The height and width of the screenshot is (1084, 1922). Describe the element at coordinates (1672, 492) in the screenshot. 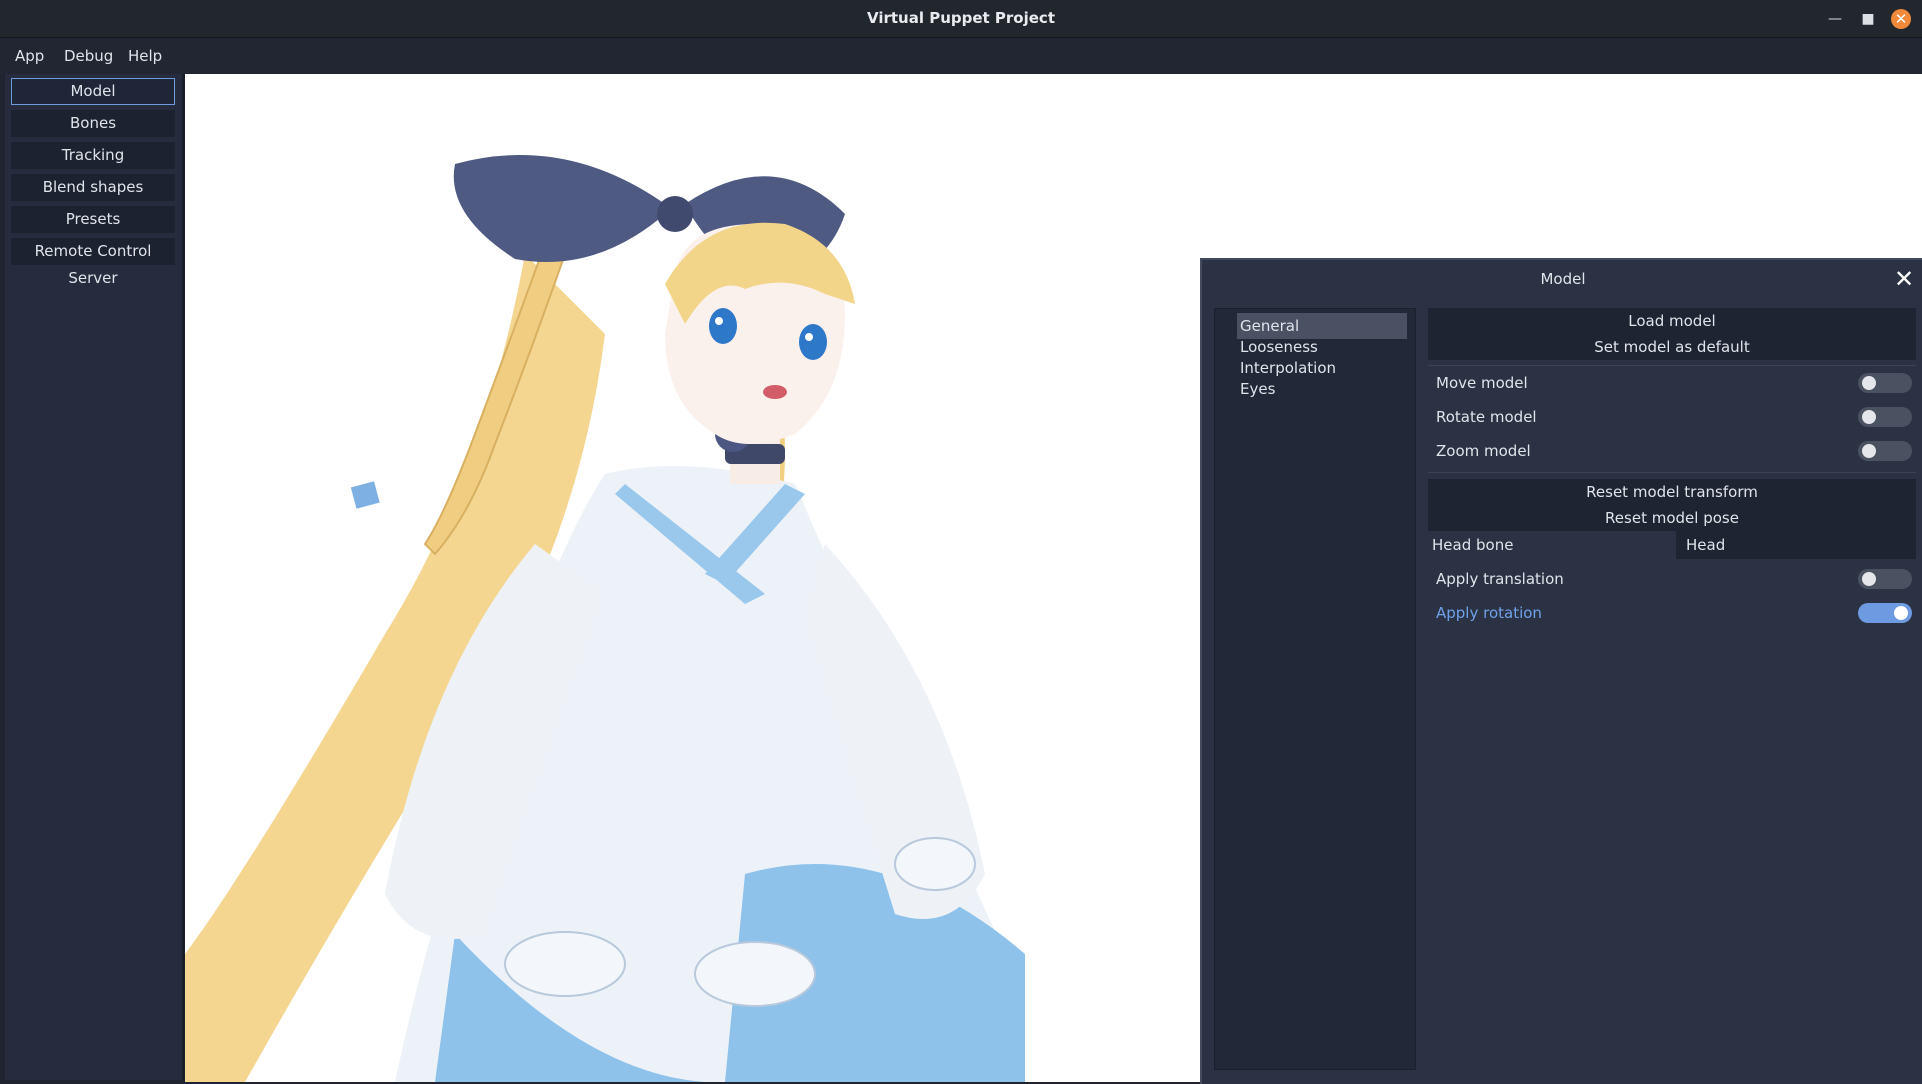

I see `reset-model-transform-button: Reset model transform` at that location.